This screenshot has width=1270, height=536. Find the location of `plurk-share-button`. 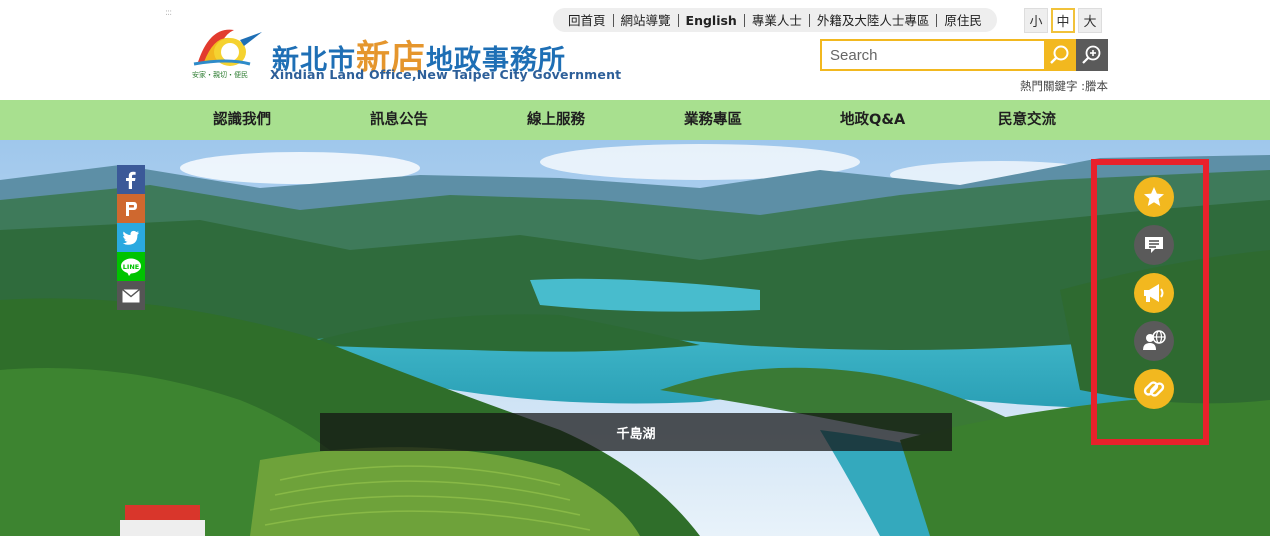

plurk-share-button is located at coordinates (131, 208).